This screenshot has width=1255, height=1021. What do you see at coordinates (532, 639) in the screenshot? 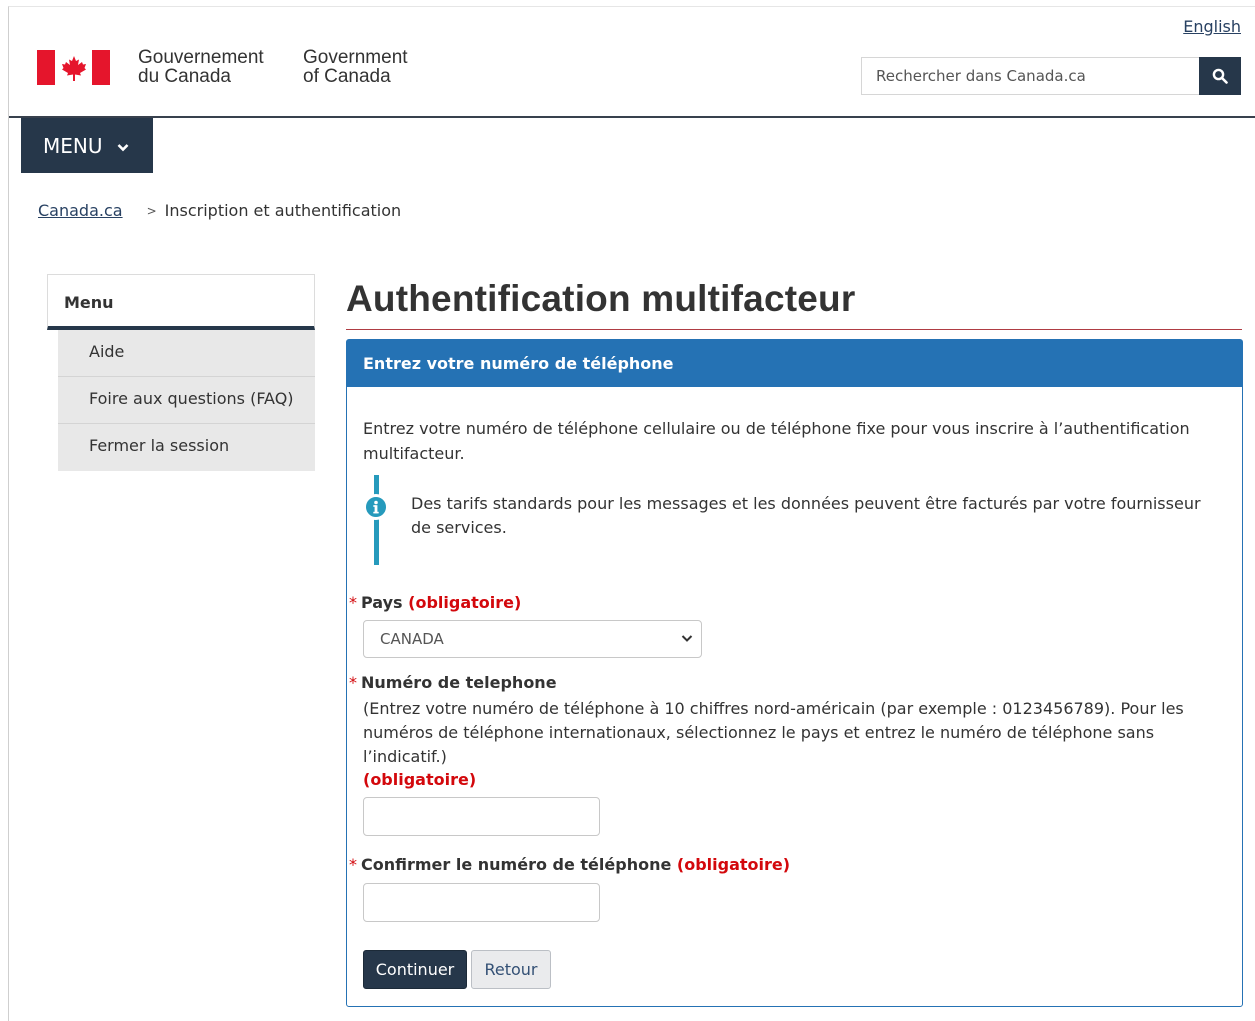
I see `country-select: CANADA` at bounding box center [532, 639].